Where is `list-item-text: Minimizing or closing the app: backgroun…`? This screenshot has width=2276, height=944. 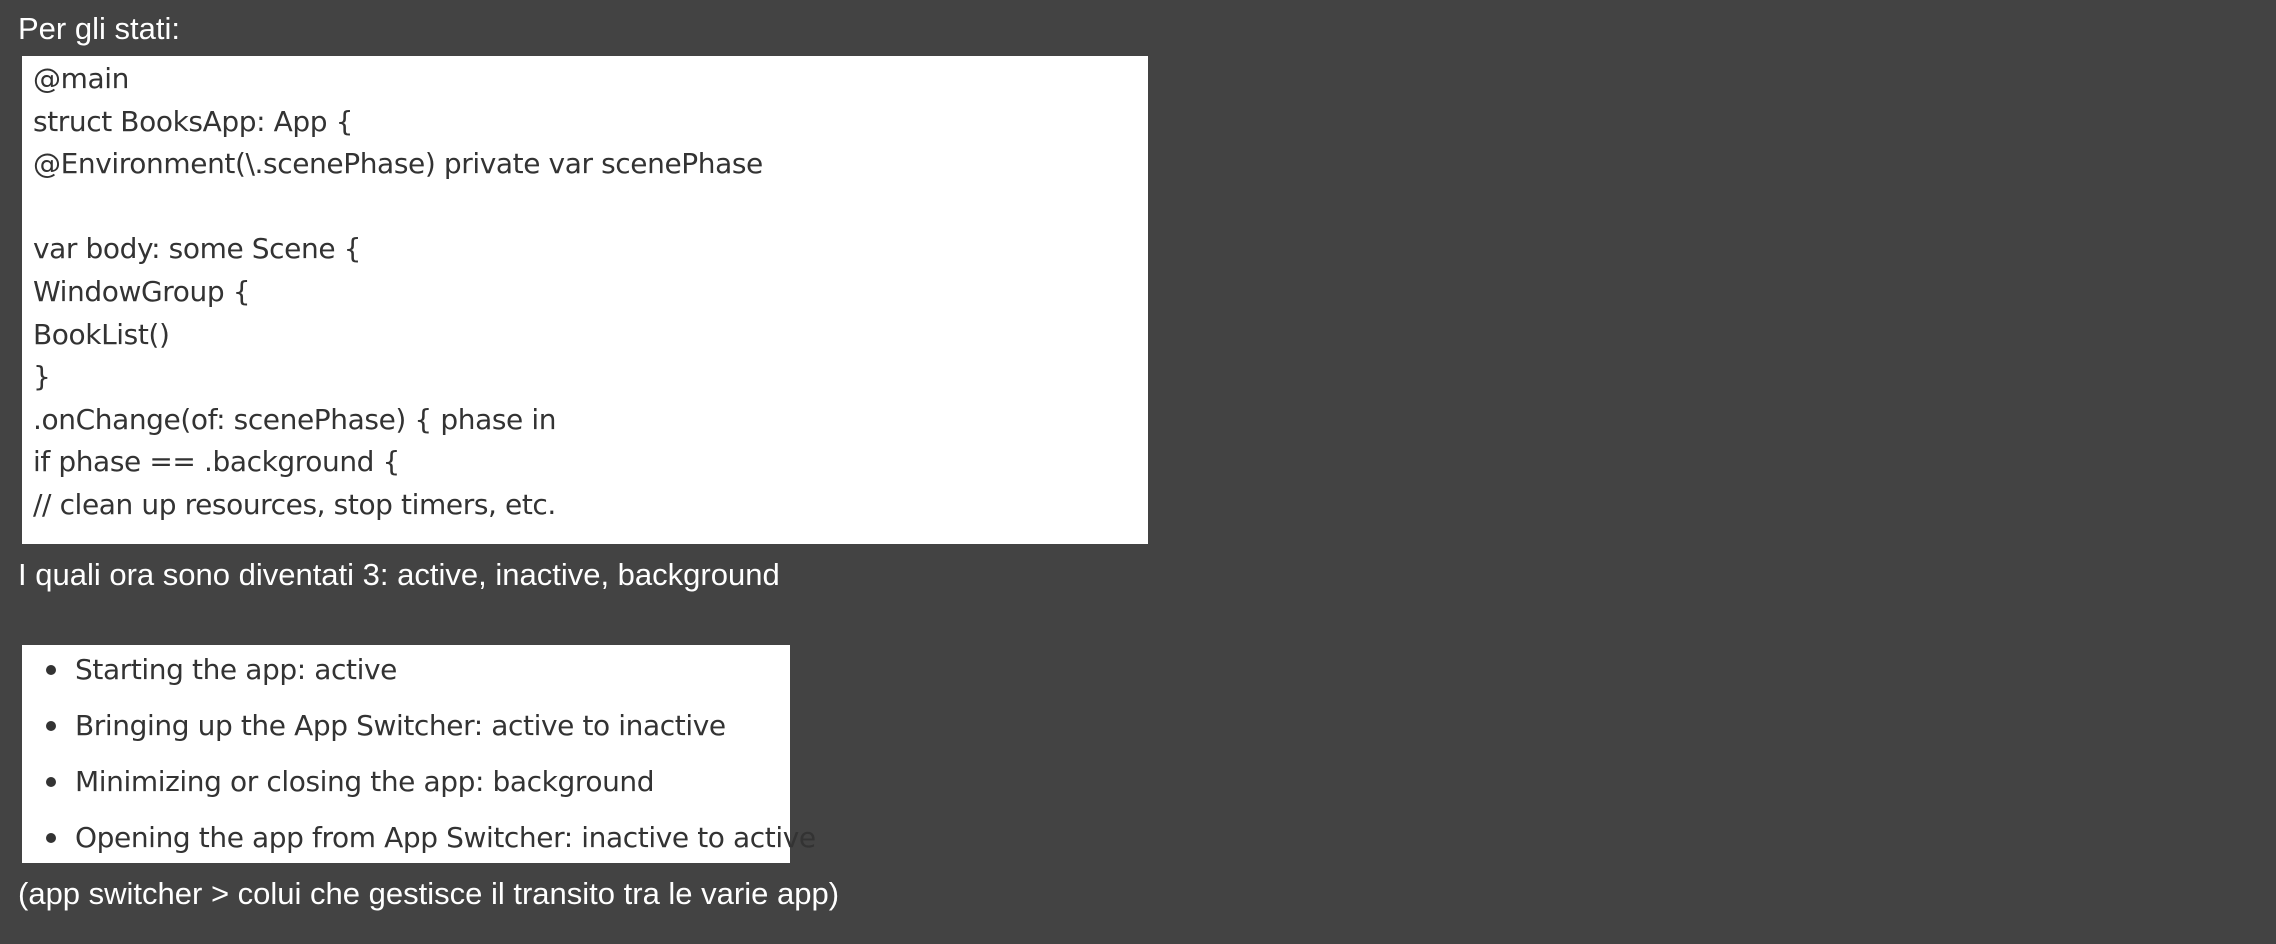 list-item-text: Minimizing or closing the app: backgroun… is located at coordinates (365, 781).